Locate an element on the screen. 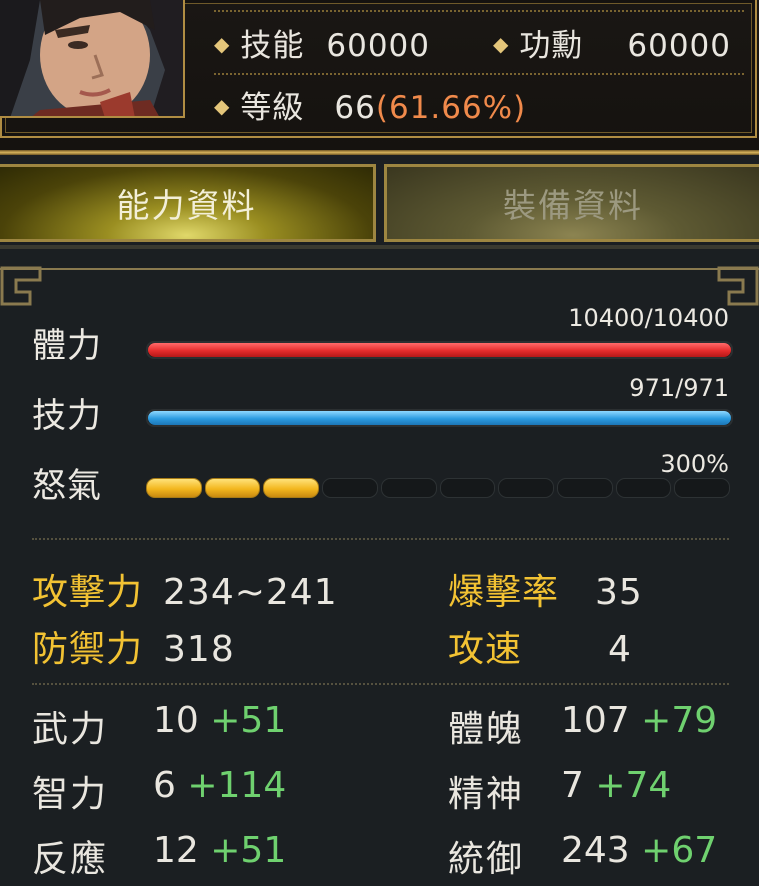  mp-bar-fill is located at coordinates (439, 418).